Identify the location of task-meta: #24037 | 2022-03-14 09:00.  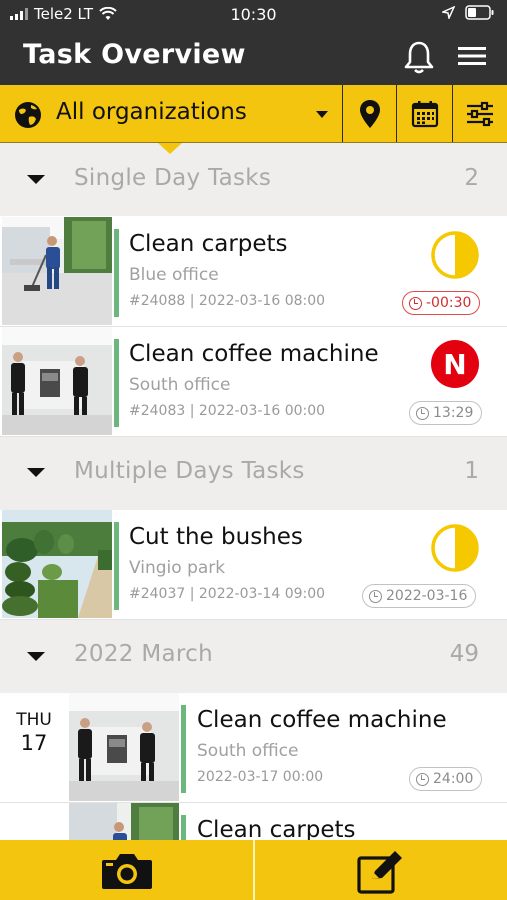
(227, 594).